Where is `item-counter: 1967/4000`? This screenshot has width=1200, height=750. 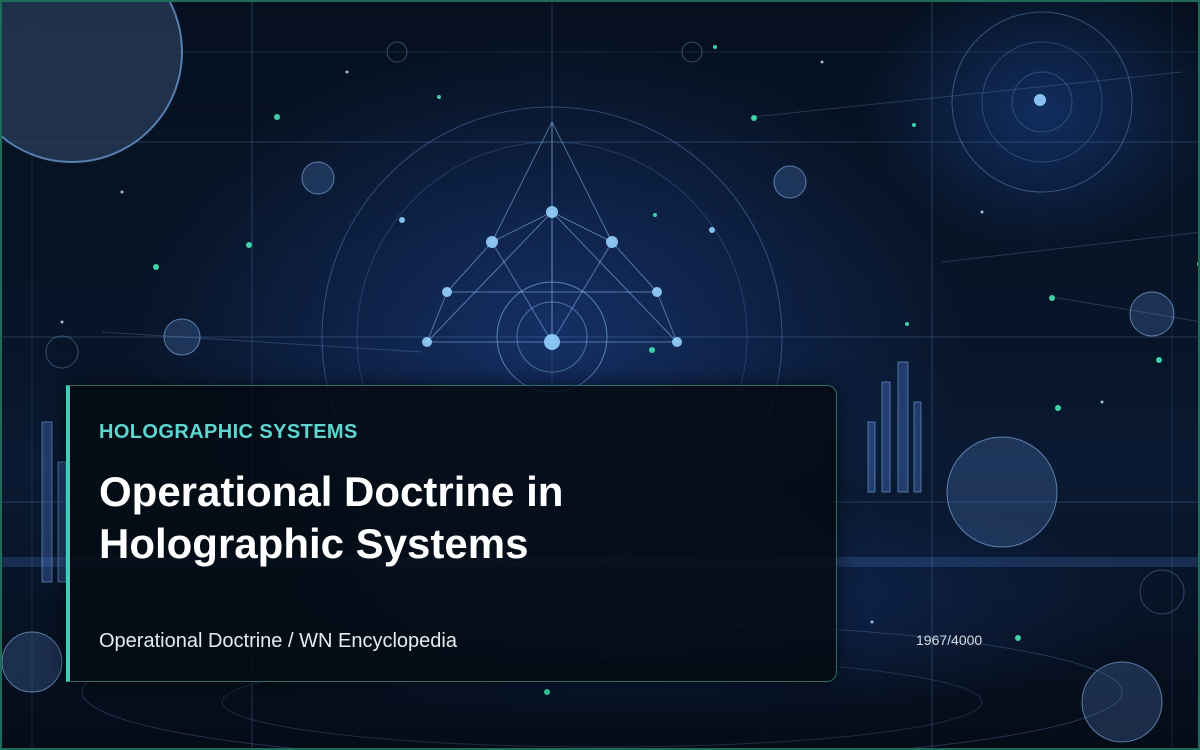 item-counter: 1967/4000 is located at coordinates (949, 640).